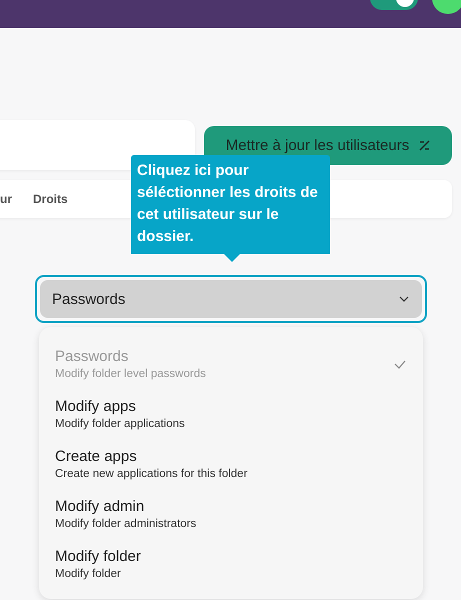  Describe the element at coordinates (231, 414) in the screenshot. I see `dropdown-option: Modify apps Modify folder applications` at that location.